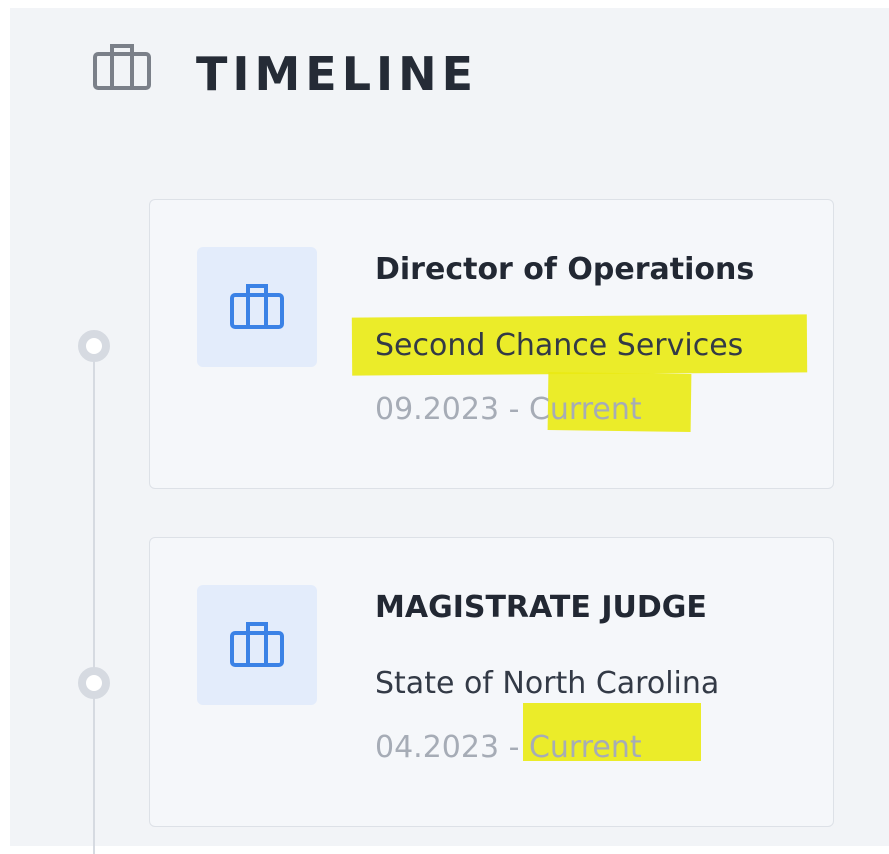  Describe the element at coordinates (559, 345) in the screenshot. I see `organization-name: Second Chance Services` at that location.